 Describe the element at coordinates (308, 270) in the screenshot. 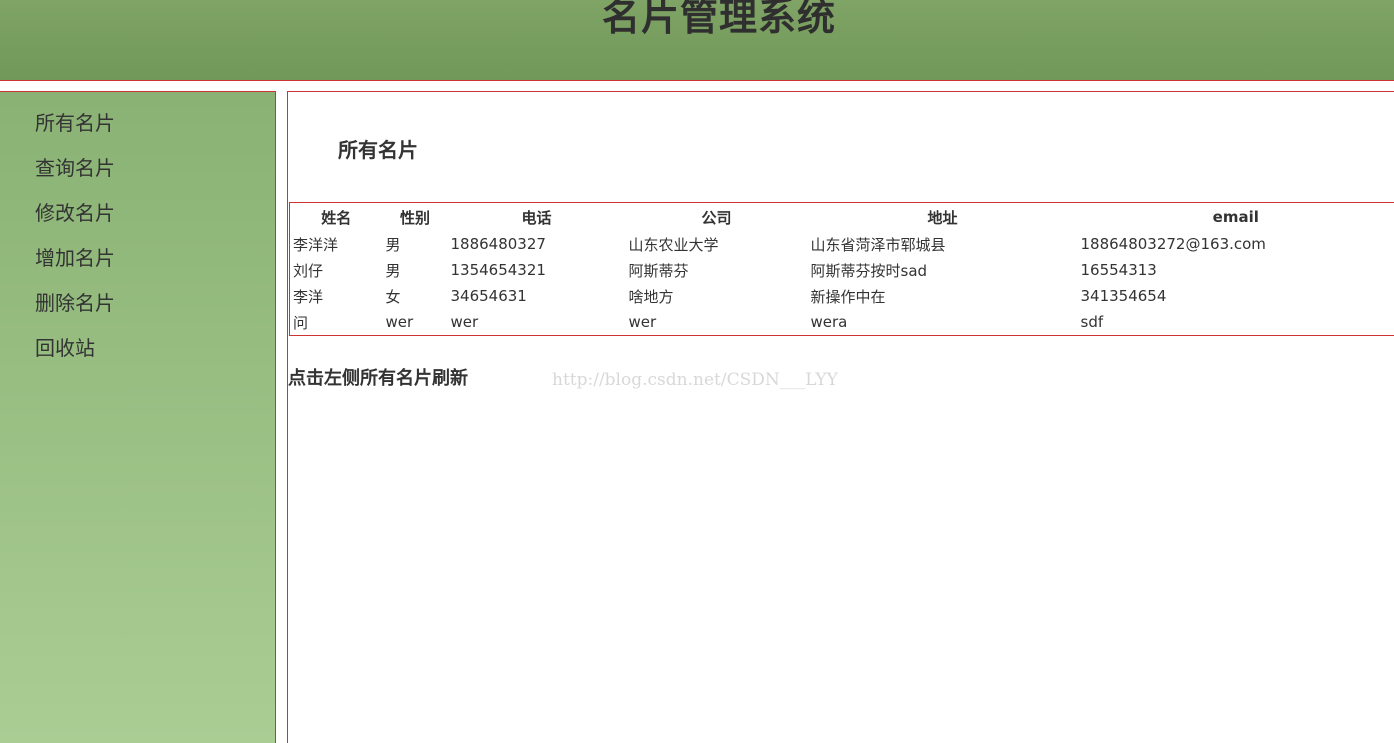

I see `cell-name: 刘仔` at that location.